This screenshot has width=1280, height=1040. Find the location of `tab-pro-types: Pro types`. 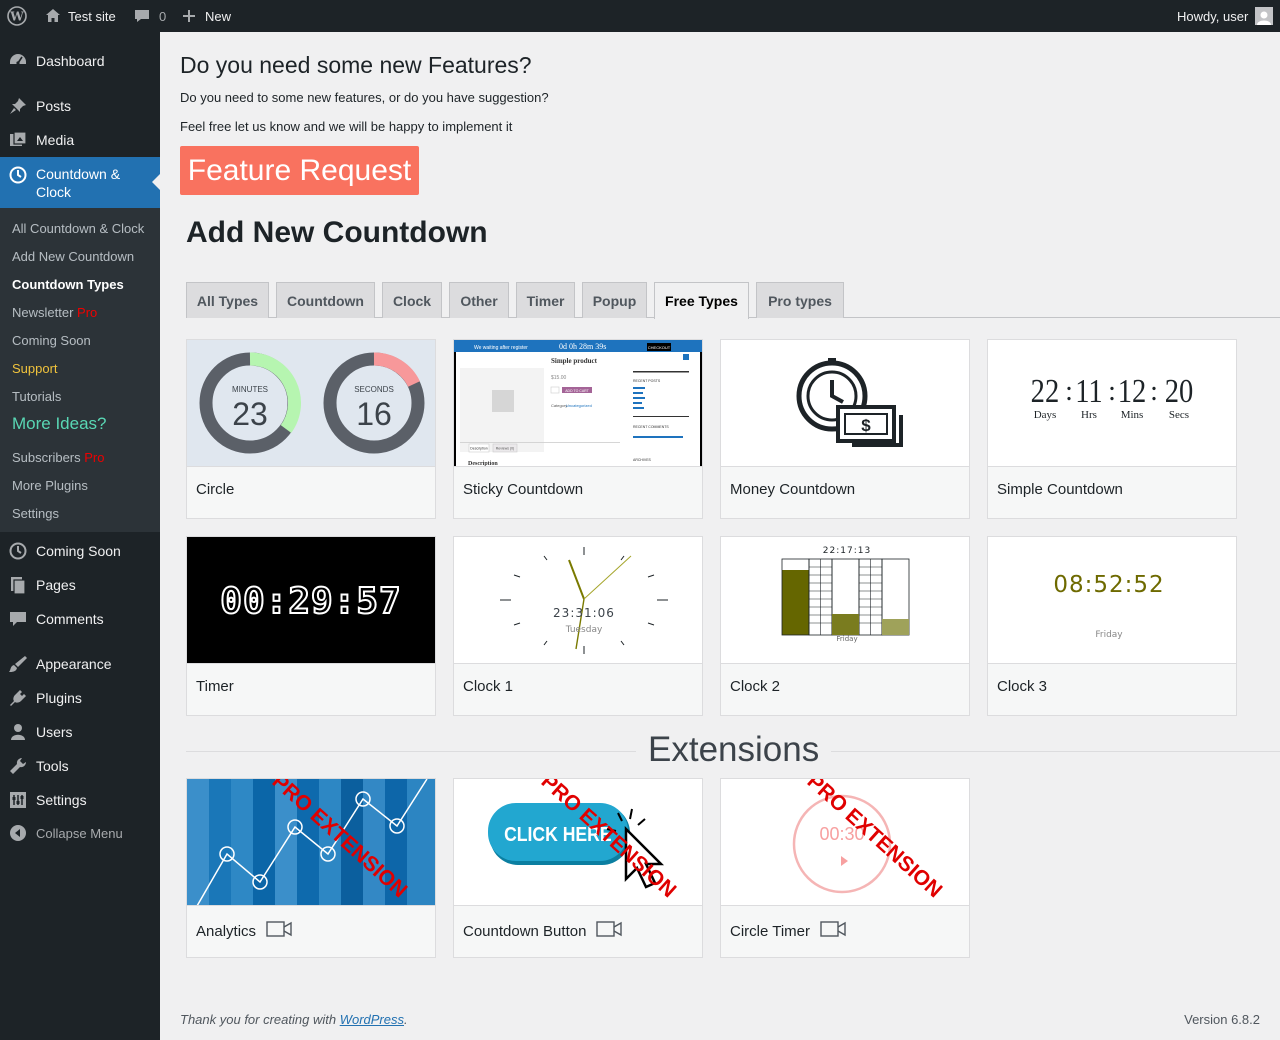

tab-pro-types: Pro types is located at coordinates (800, 300).